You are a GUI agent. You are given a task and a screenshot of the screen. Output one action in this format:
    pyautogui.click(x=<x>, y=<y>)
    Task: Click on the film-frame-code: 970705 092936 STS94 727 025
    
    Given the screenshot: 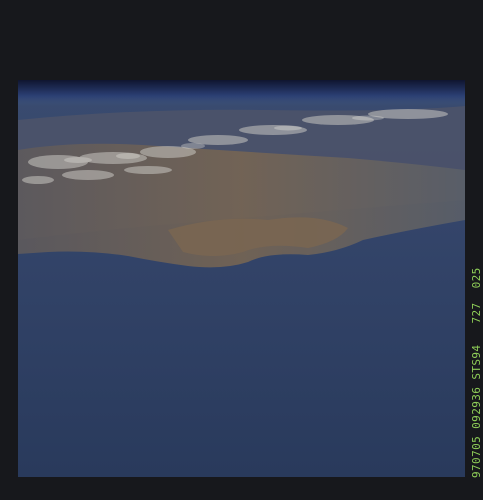 What is the action you would take?
    pyautogui.click(x=476, y=320)
    